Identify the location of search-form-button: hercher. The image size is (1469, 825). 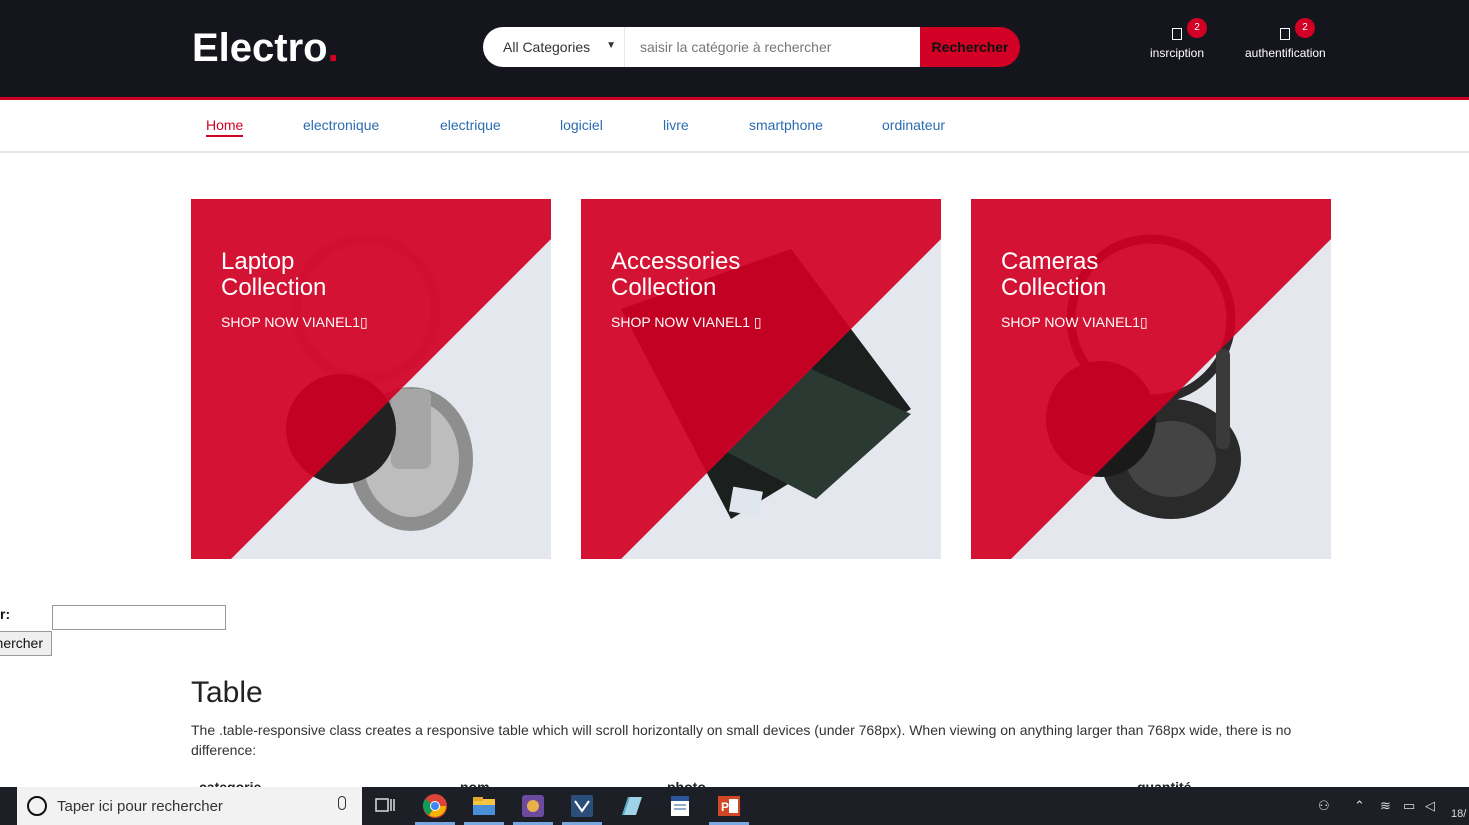
(26, 643).